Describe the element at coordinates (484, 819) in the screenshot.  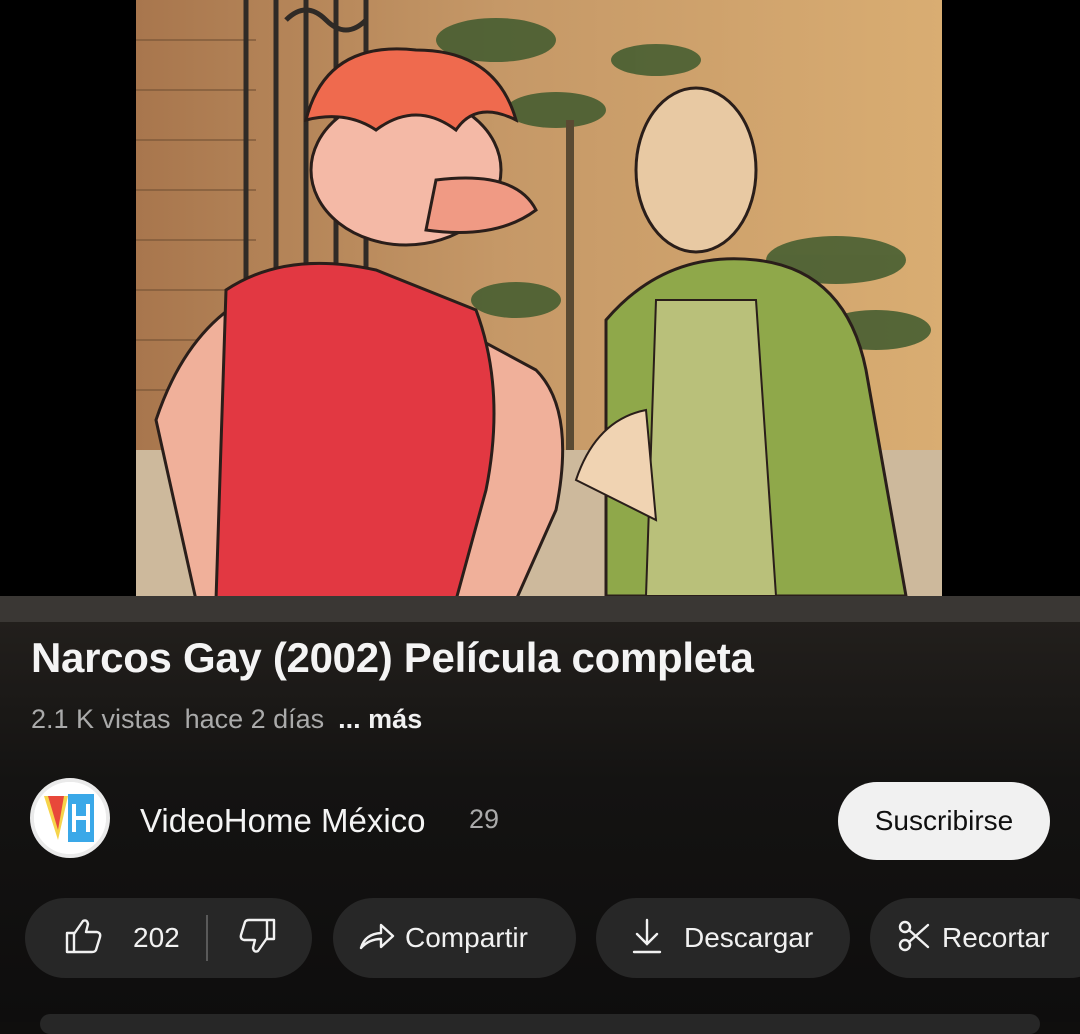
I see `subscriber-count: 29` at that location.